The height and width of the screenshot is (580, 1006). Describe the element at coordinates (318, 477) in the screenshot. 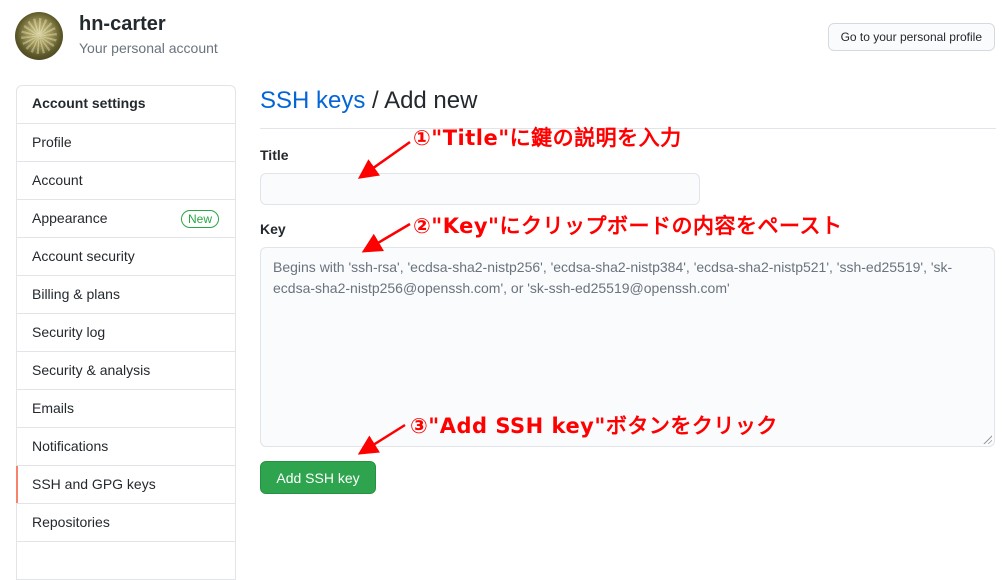

I see `add-ssh-key-button: Add SSH key` at that location.